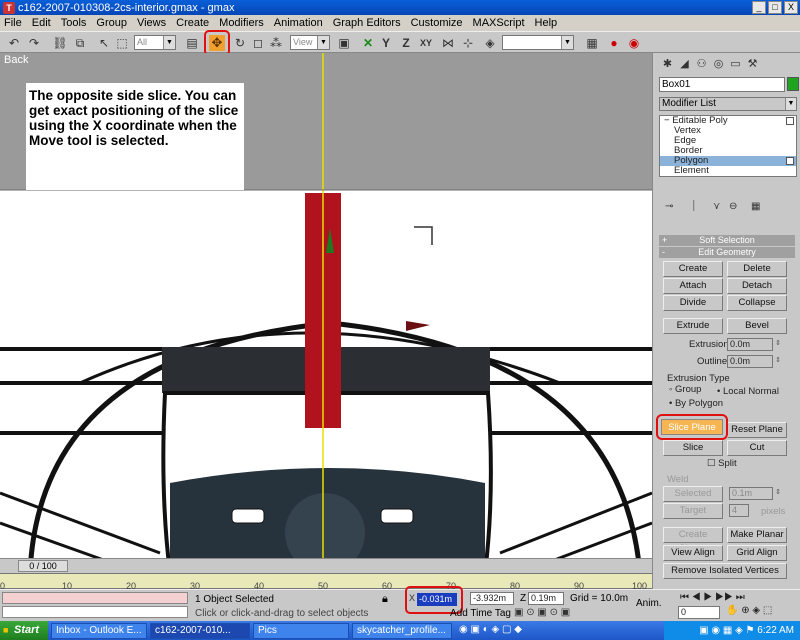 This screenshot has height=640, width=800. What do you see at coordinates (733, 206) in the screenshot?
I see `remove-modifier-icon: ⊖` at bounding box center [733, 206].